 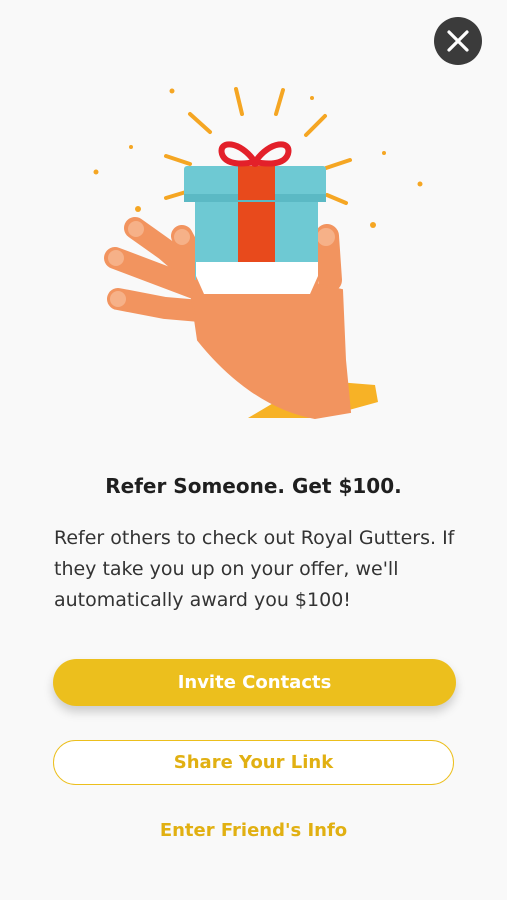 What do you see at coordinates (254, 682) in the screenshot?
I see `invite-contacts-button: Invite Contacts` at bounding box center [254, 682].